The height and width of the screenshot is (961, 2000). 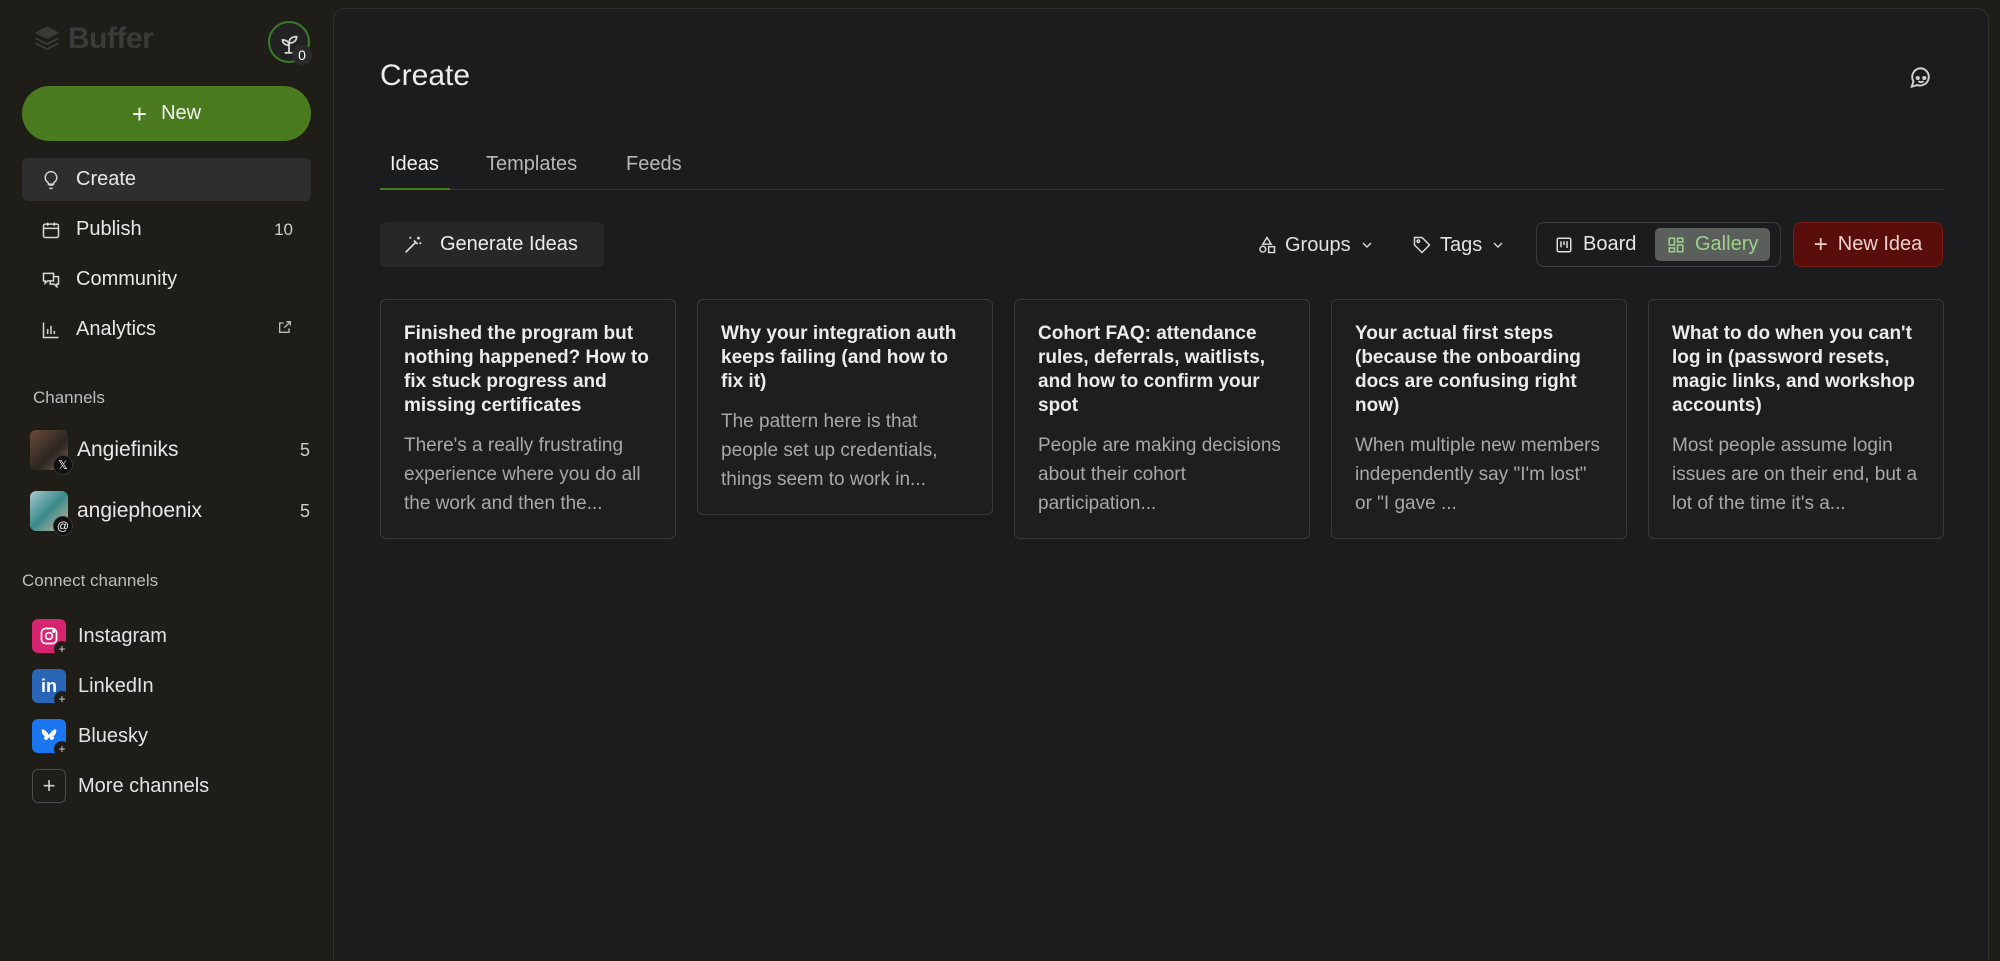 I want to click on plus-square-icon: +, so click(x=49, y=786).